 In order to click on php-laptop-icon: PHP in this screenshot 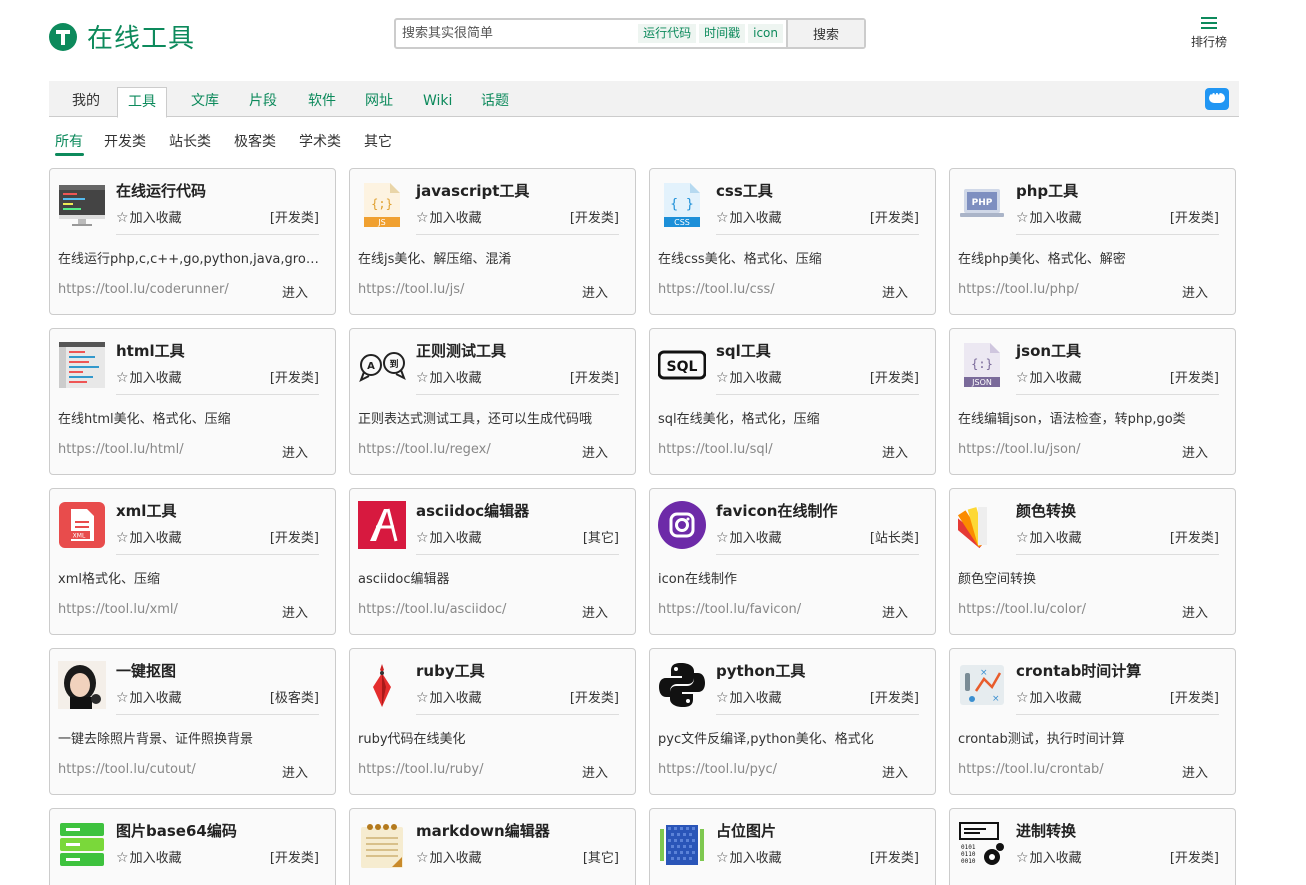, I will do `click(982, 205)`.